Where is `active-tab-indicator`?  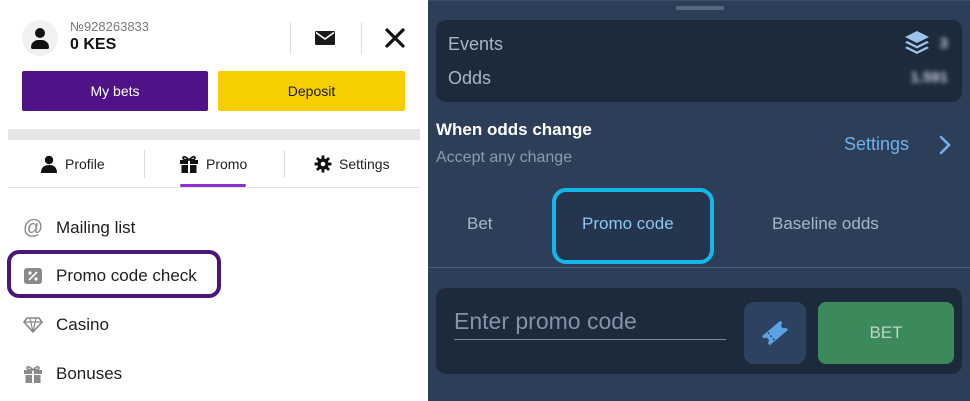 active-tab-indicator is located at coordinates (213, 185).